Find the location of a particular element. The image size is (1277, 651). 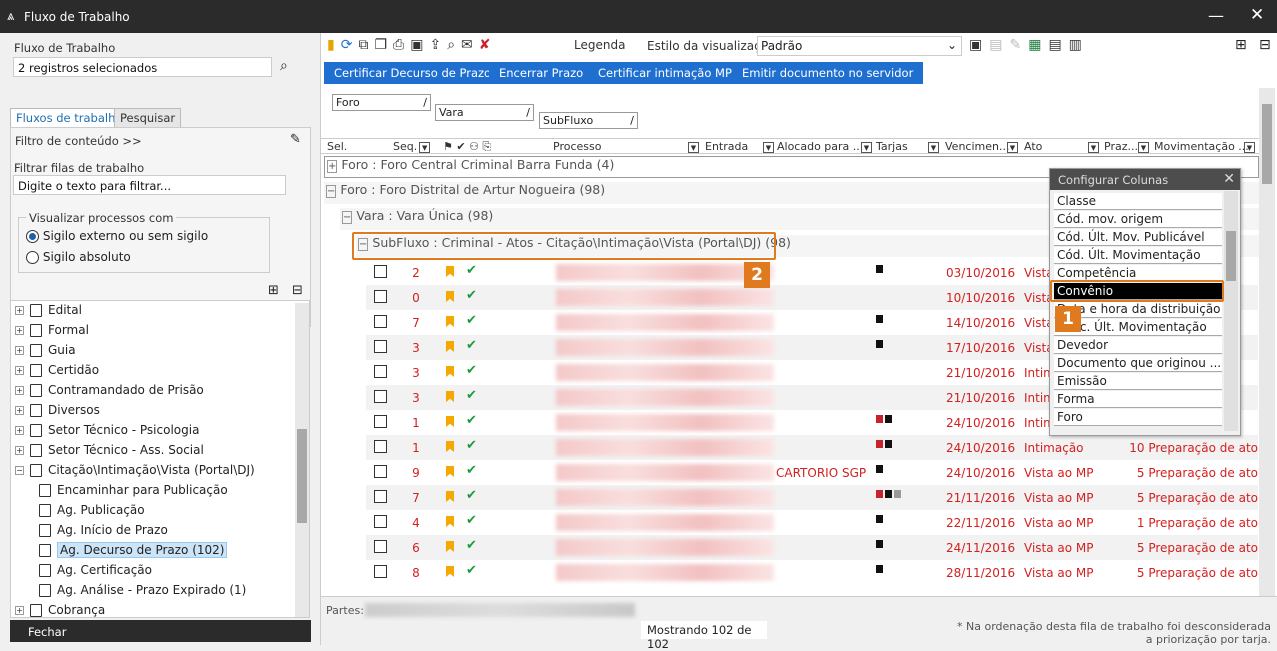

refresh-icon: ⟳ is located at coordinates (350, 45).